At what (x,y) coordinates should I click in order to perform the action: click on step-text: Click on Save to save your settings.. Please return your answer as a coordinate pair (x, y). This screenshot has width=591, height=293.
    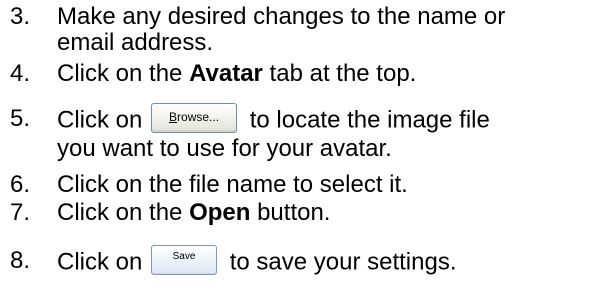
    Looking at the image, I should click on (321, 261).